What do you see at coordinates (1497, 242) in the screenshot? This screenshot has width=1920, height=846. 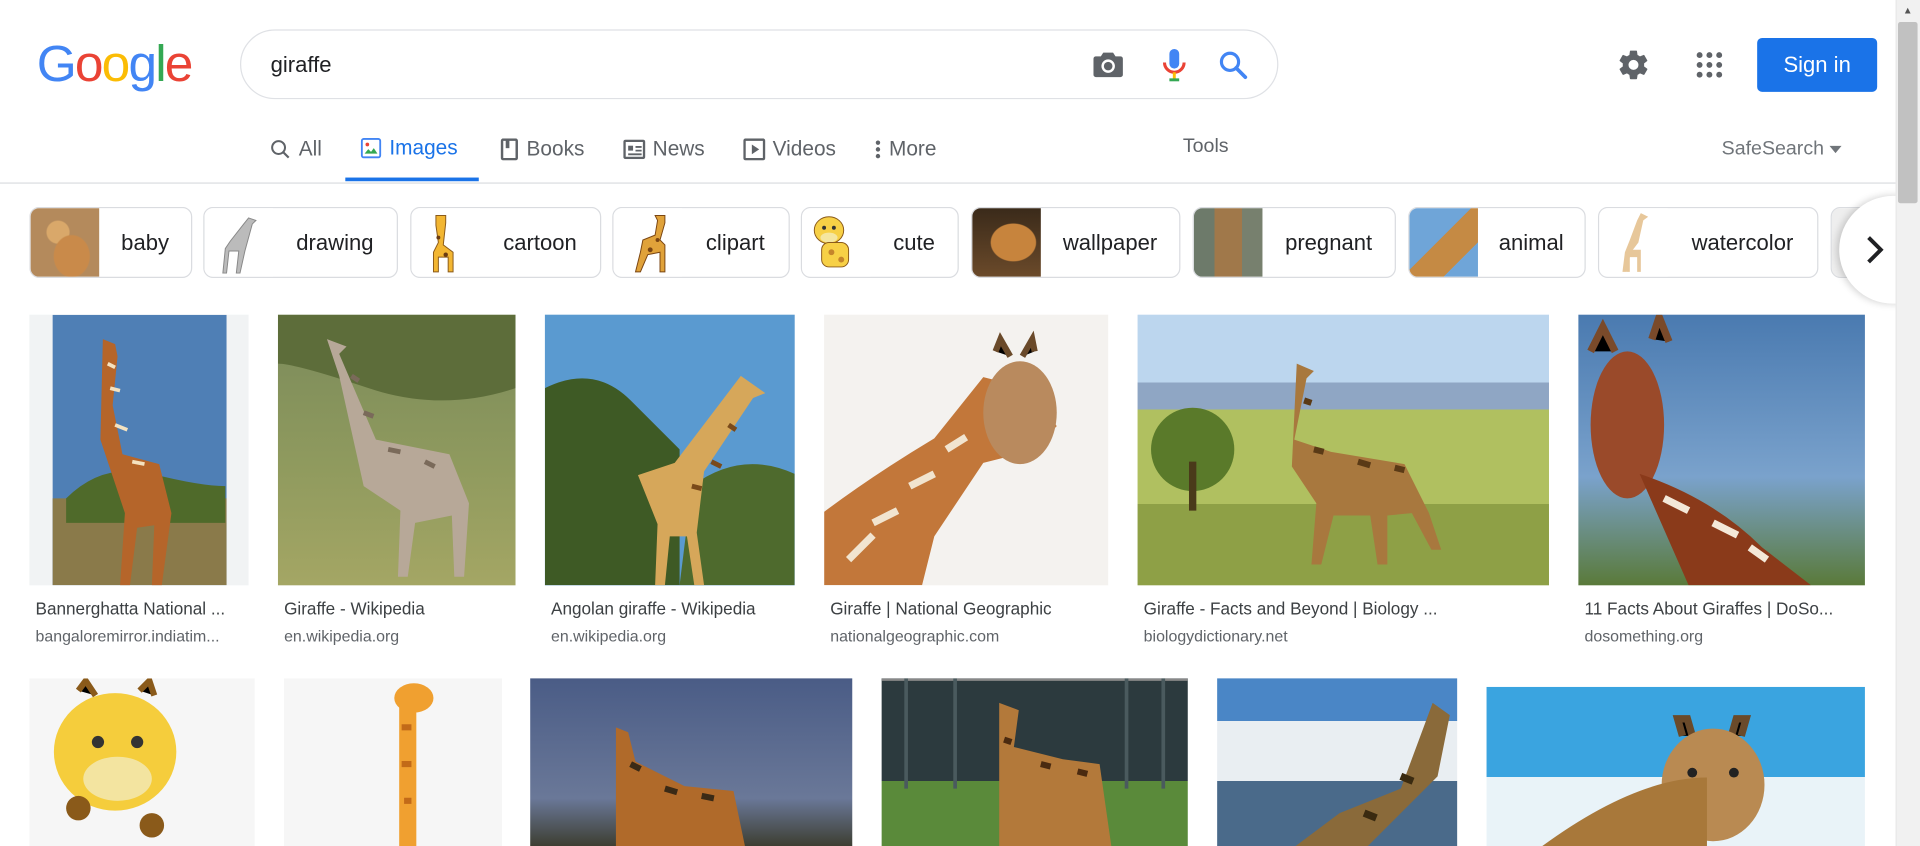 I see `chip-animal: animal` at bounding box center [1497, 242].